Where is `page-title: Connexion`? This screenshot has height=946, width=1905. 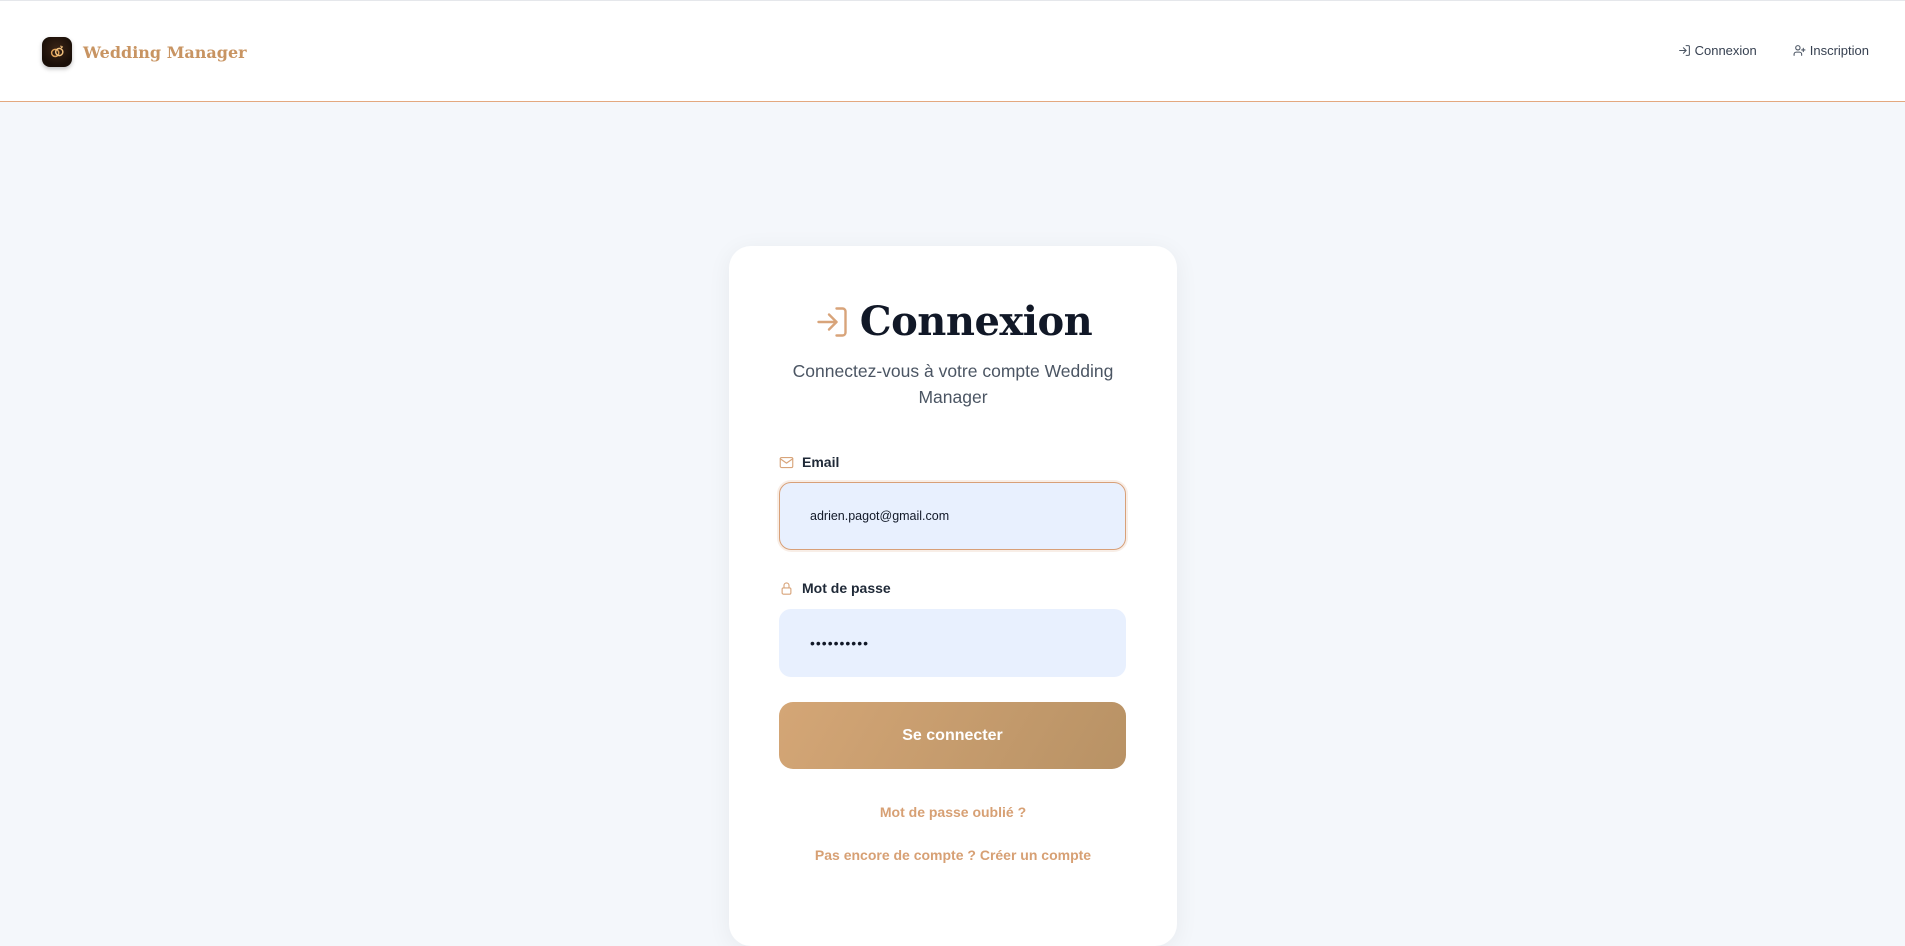 page-title: Connexion is located at coordinates (976, 321).